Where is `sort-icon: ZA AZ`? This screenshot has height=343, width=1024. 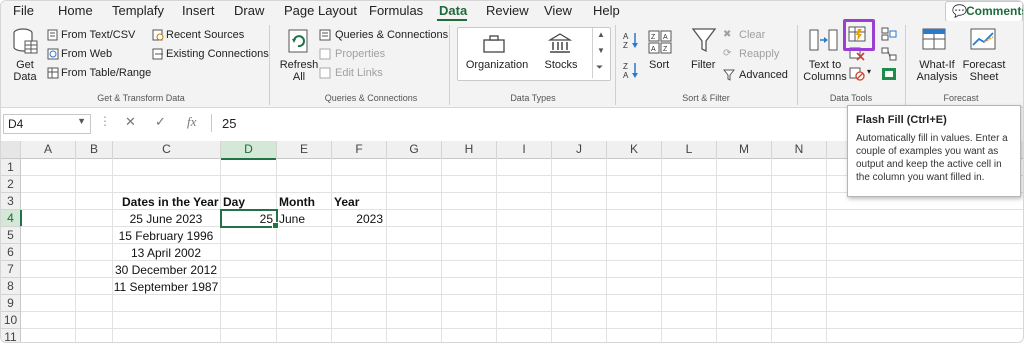
sort-icon: ZA AZ is located at coordinates (660, 43).